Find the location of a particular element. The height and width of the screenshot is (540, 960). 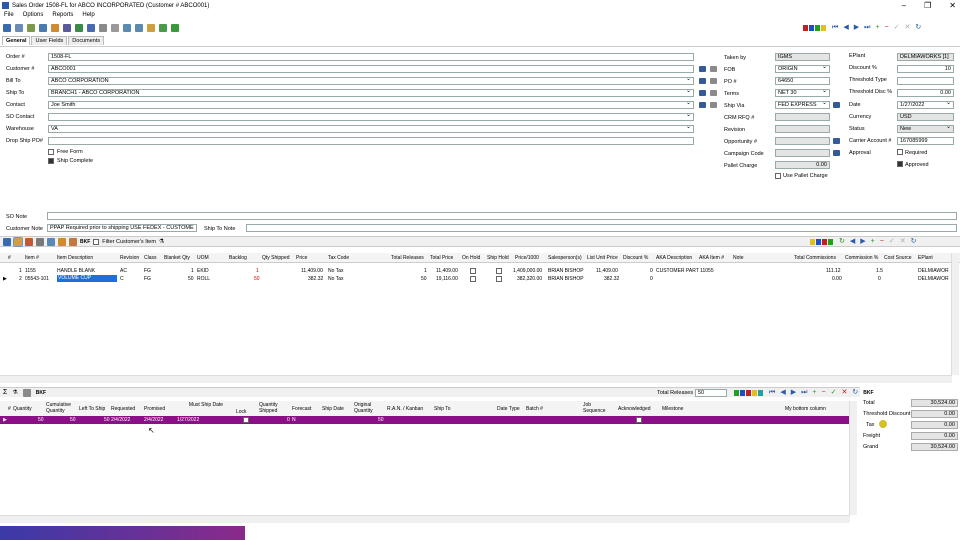

col-list-unit-price: List Unit Price is located at coordinates (602, 258).